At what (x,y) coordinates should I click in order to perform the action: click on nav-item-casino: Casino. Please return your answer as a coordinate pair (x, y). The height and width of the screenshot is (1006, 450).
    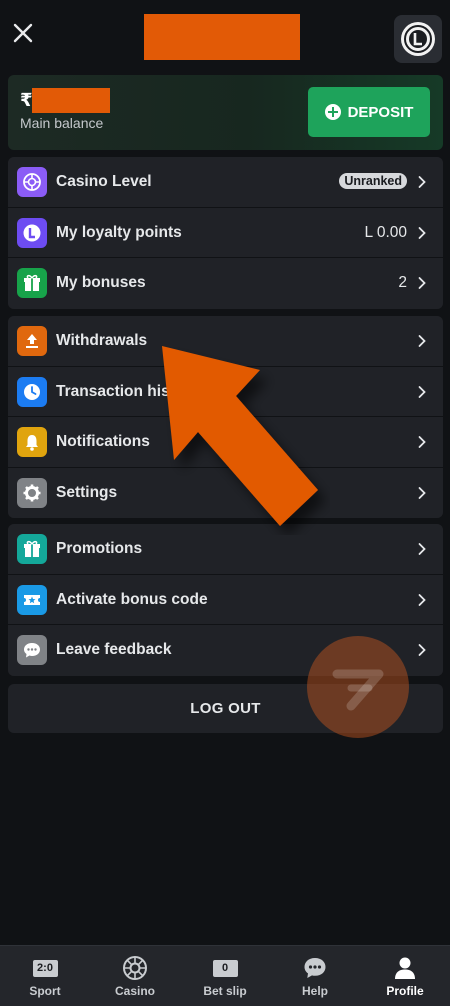
    Looking at the image, I should click on (135, 976).